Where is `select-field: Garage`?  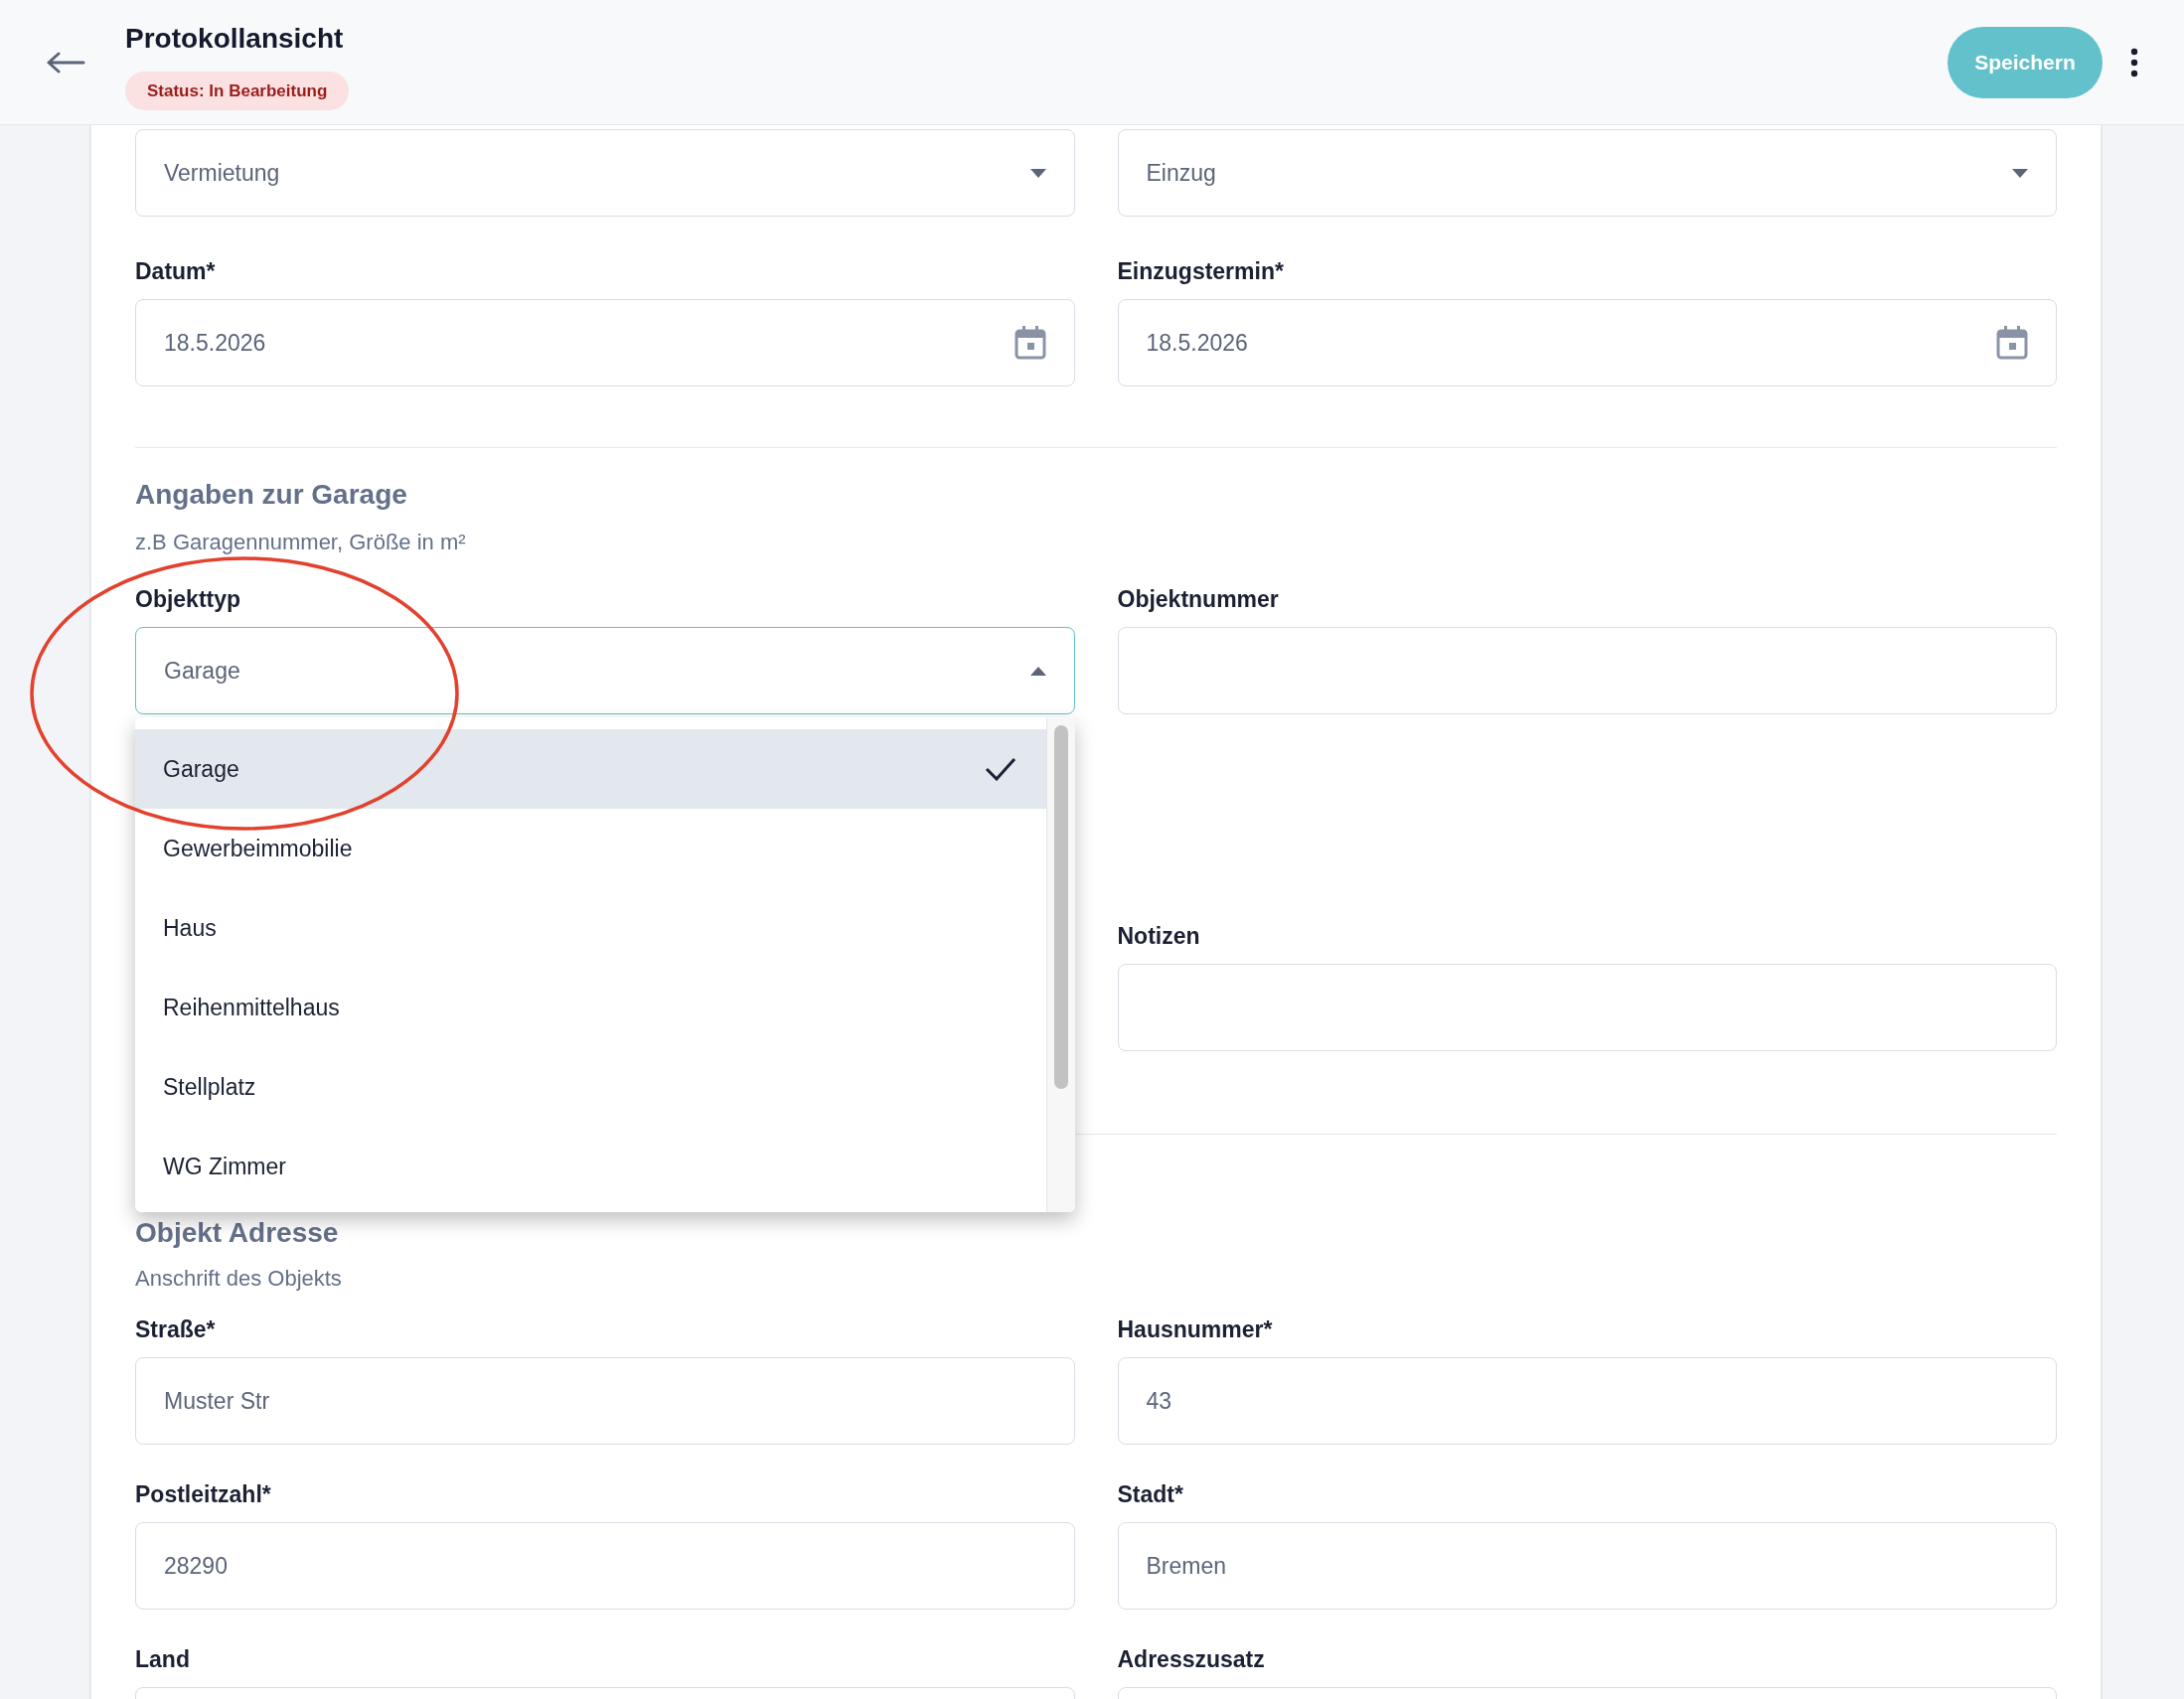 select-field: Garage is located at coordinates (605, 670).